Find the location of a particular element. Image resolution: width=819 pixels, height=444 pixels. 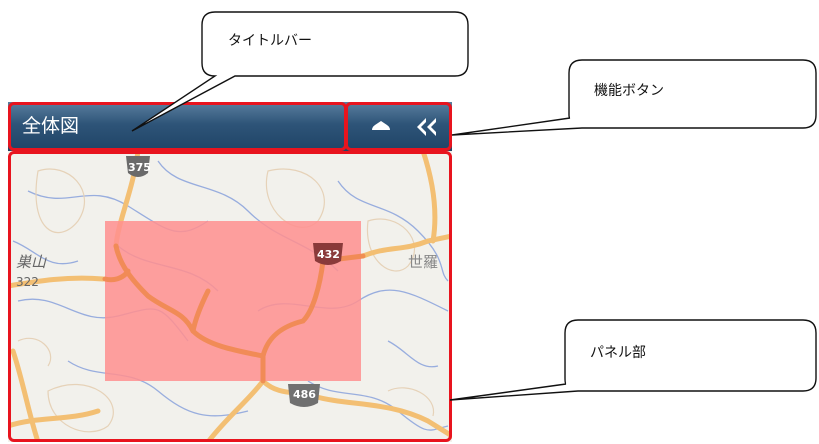

title-bar-callout-label: タイトルバー is located at coordinates (270, 41).